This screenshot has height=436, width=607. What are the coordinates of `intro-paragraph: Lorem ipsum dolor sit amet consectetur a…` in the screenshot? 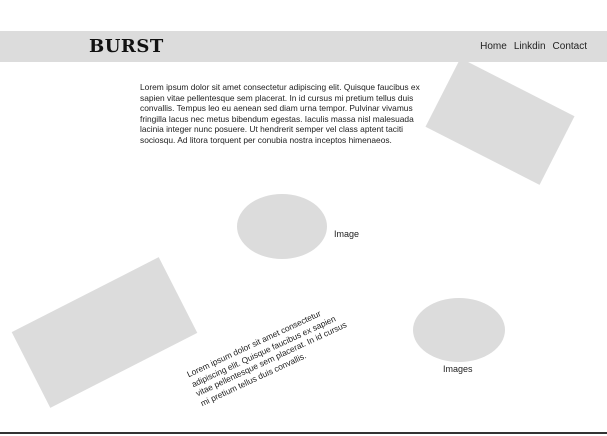 It's located at (280, 113).